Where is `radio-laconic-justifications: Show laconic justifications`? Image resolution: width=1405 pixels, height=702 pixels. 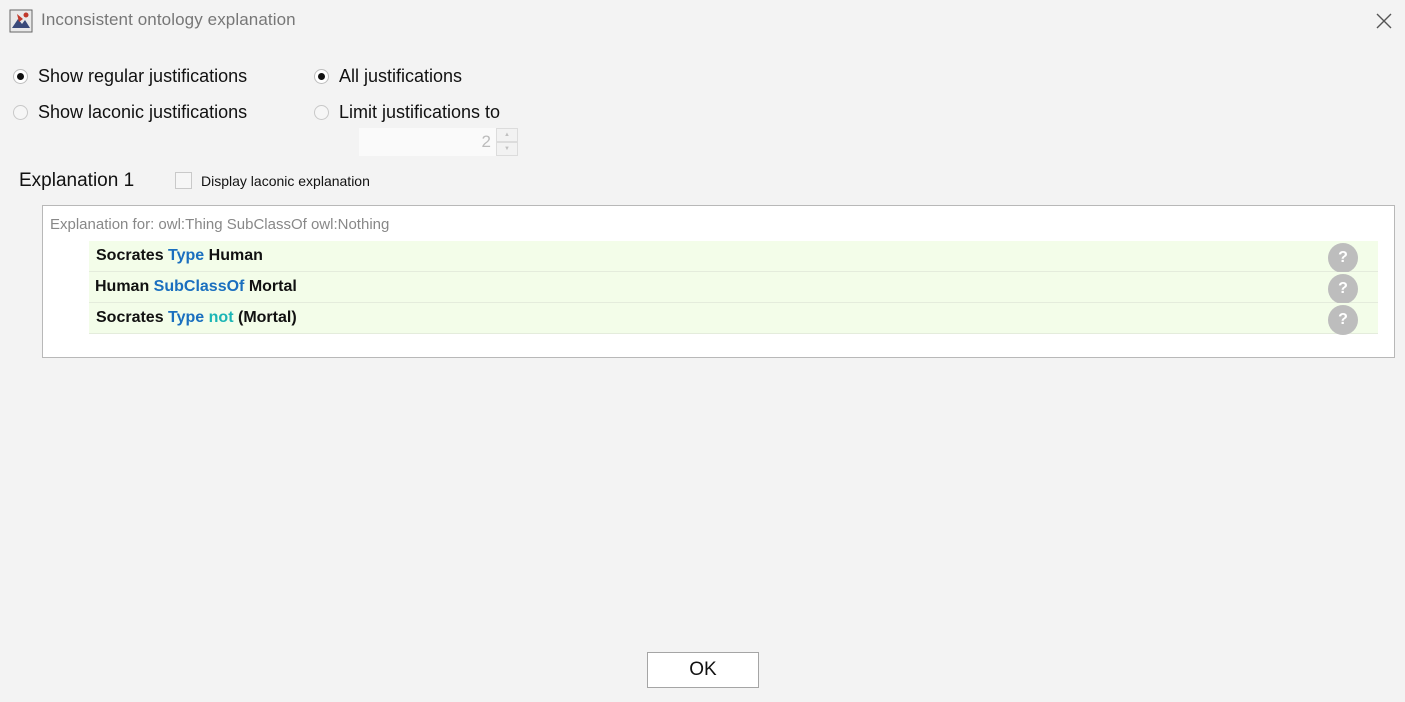 radio-laconic-justifications: Show laconic justifications is located at coordinates (130, 112).